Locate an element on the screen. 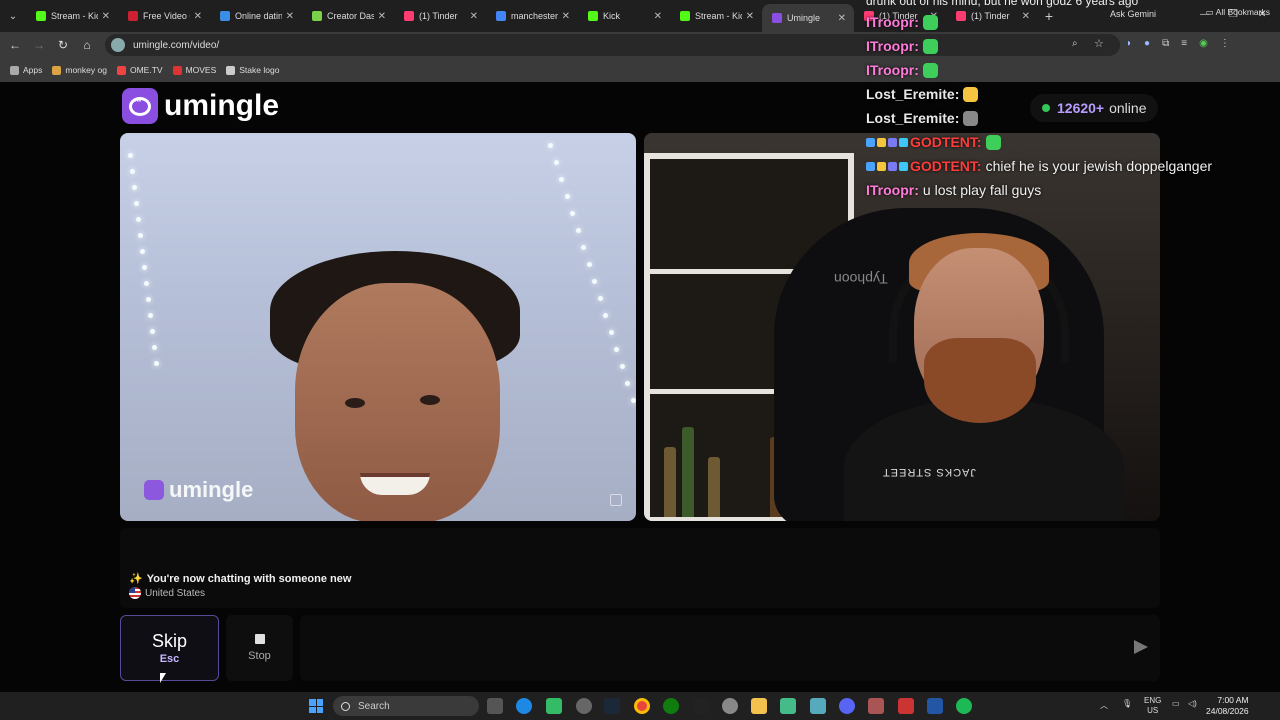 The width and height of the screenshot is (1280, 720). store-icon is located at coordinates (788, 706).